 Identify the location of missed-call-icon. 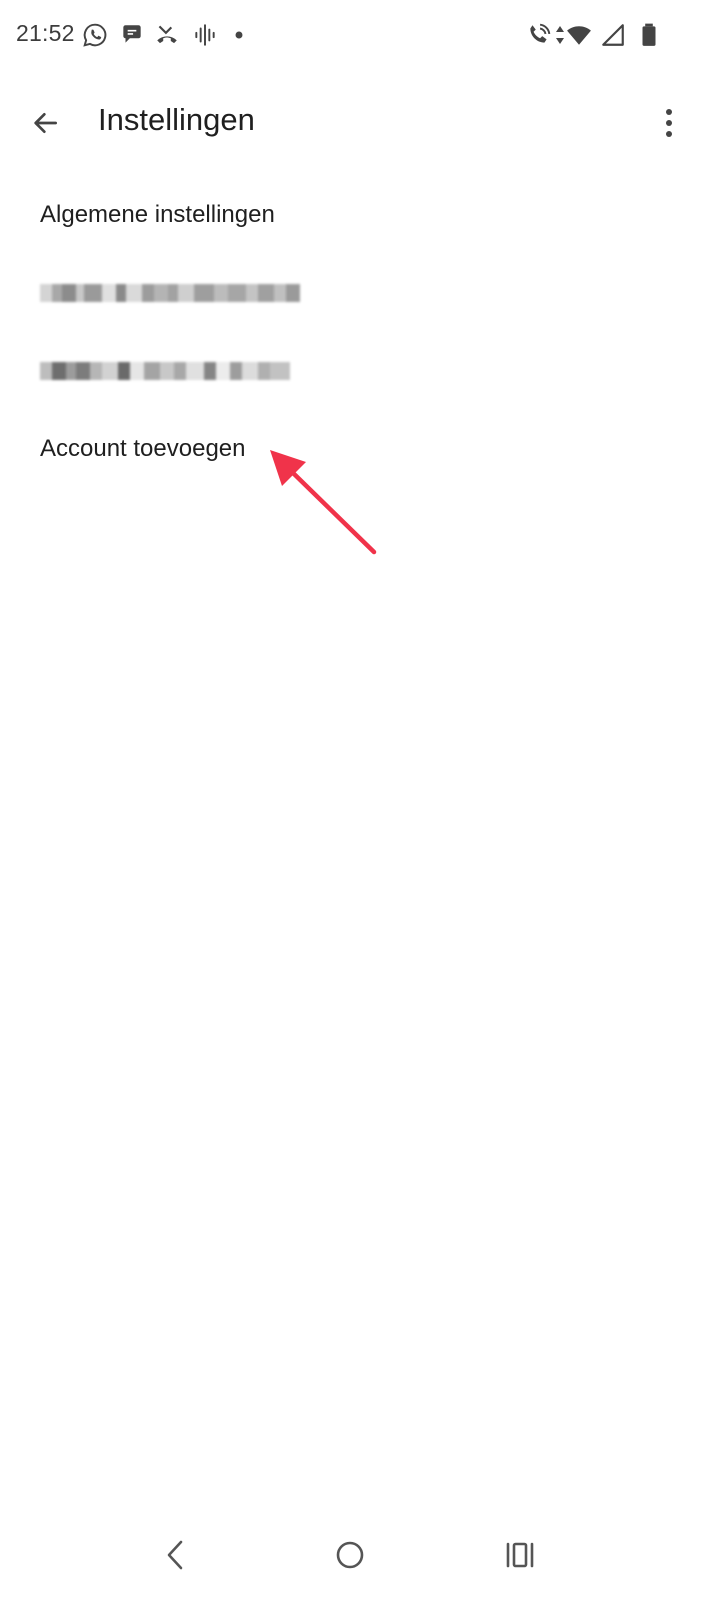
(167, 35).